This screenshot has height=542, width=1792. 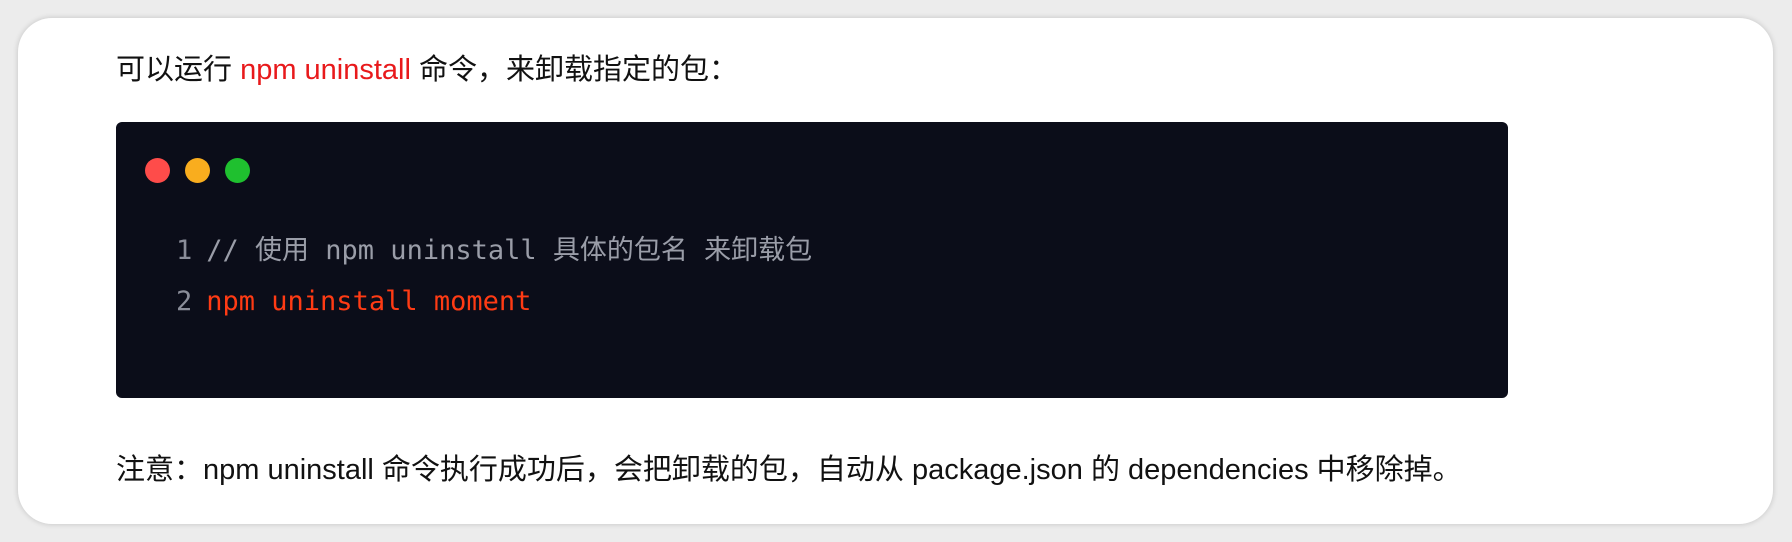 I want to click on code-line-2: 2 npm uninstall moment, so click(x=353, y=301).